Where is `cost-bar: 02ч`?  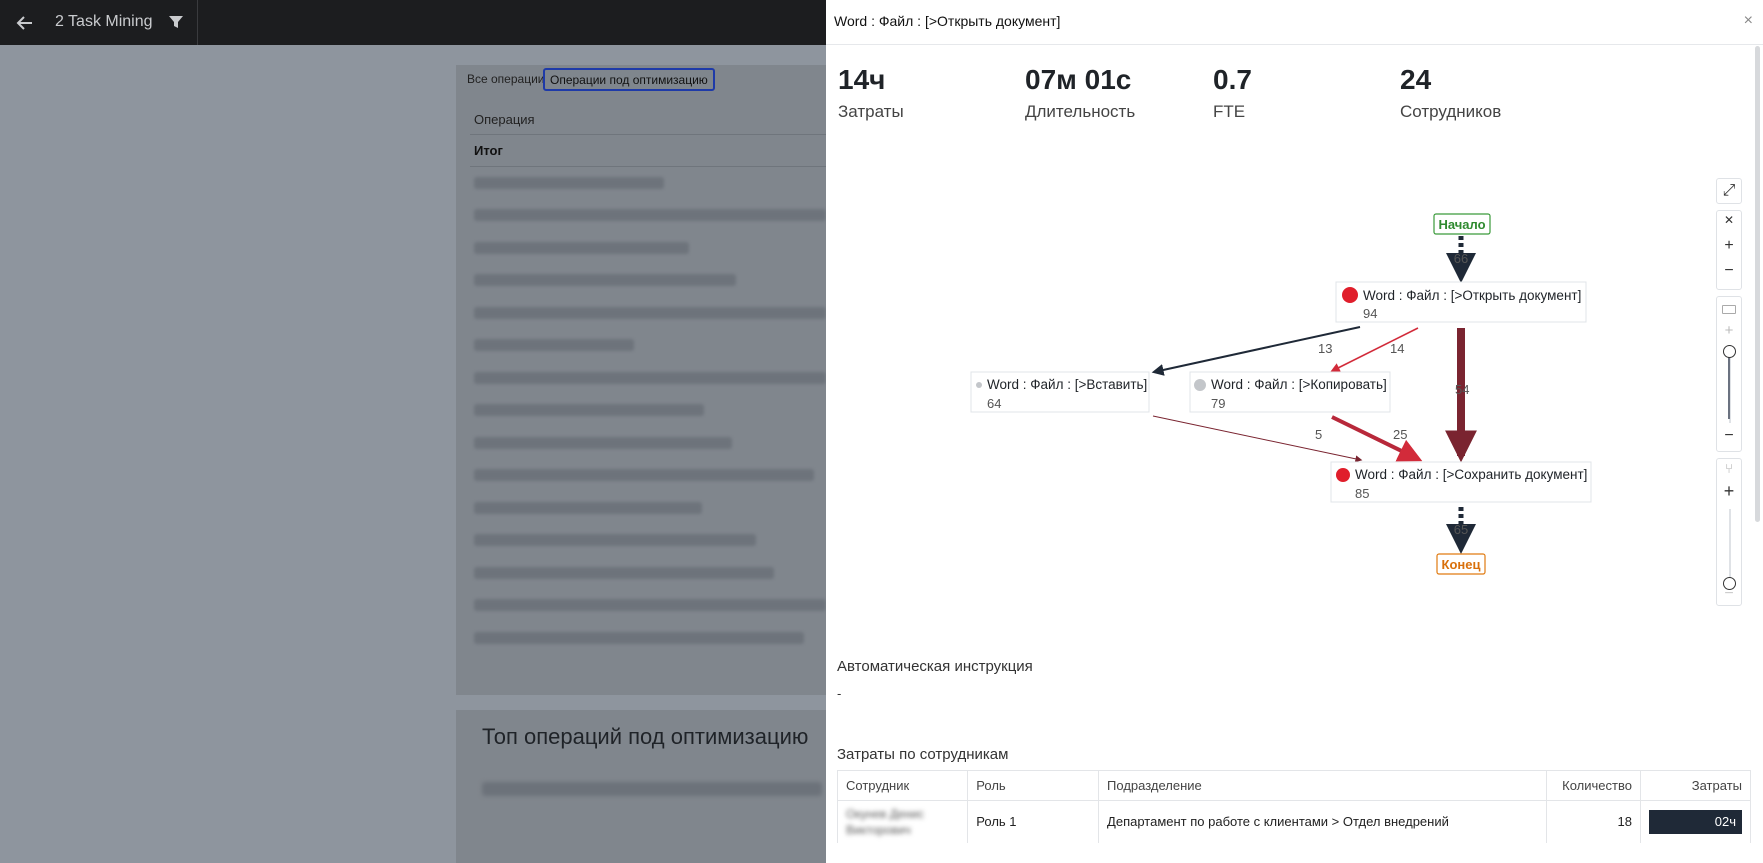
cost-bar: 02ч is located at coordinates (1695, 821).